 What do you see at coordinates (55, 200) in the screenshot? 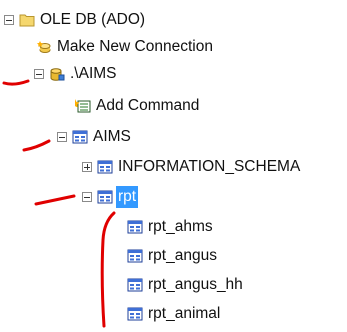
I see `annotation-dash-rpt` at bounding box center [55, 200].